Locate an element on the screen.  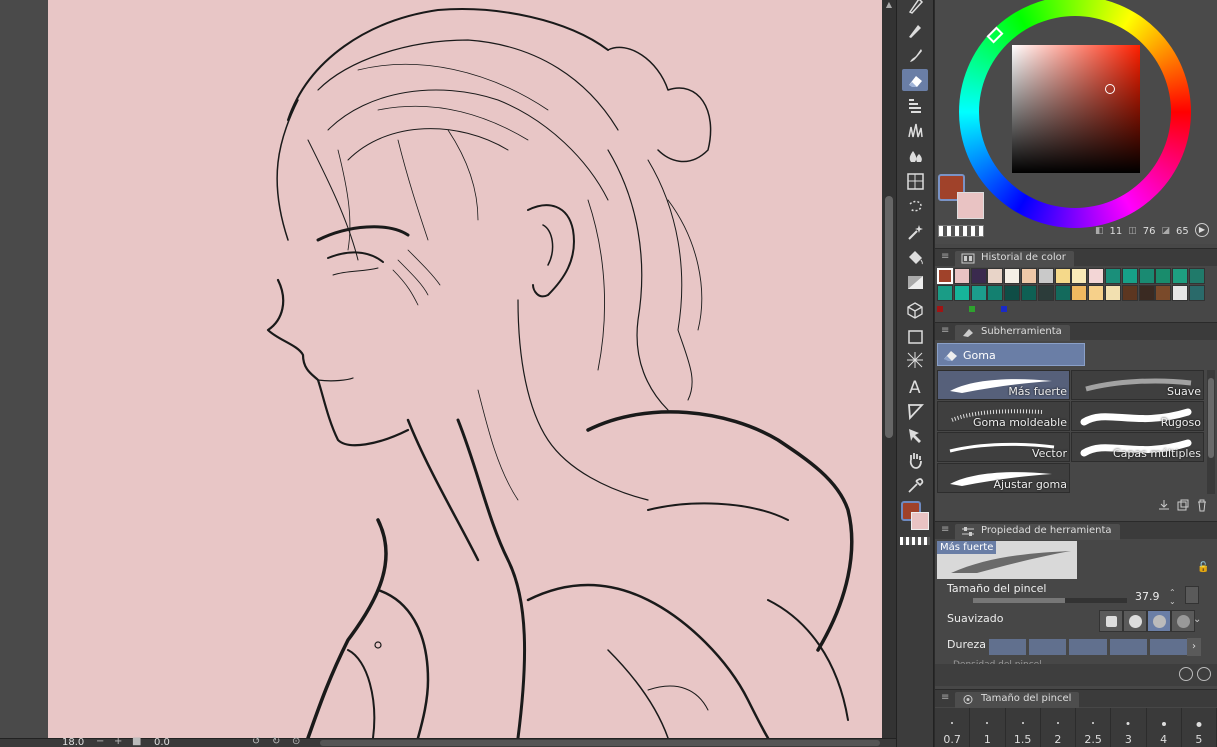
brush-size-preset: 2.5 is located at coordinates (1094, 727).